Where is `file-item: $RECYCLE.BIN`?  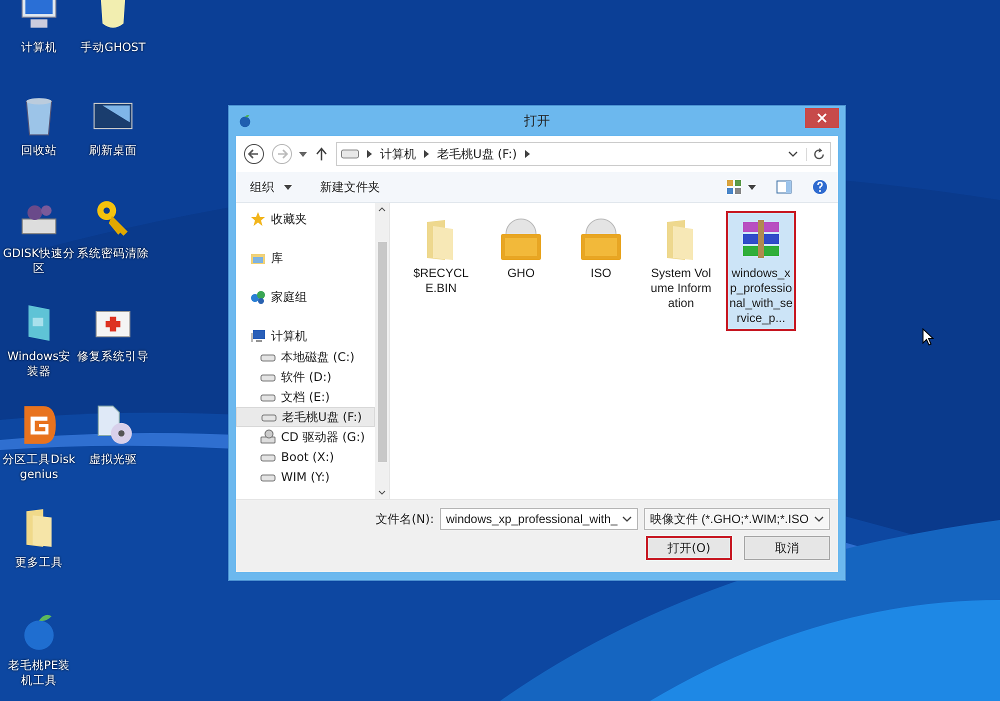
file-item: $RECYCLE.BIN is located at coordinates (441, 256).